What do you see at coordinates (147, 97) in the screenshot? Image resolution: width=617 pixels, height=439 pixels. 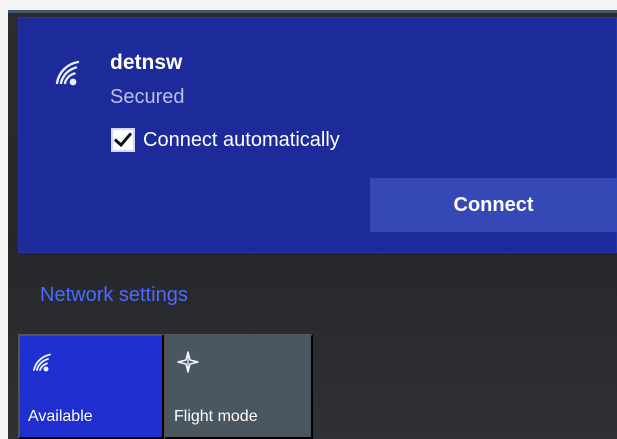 I see `network-security-status: Secured` at bounding box center [147, 97].